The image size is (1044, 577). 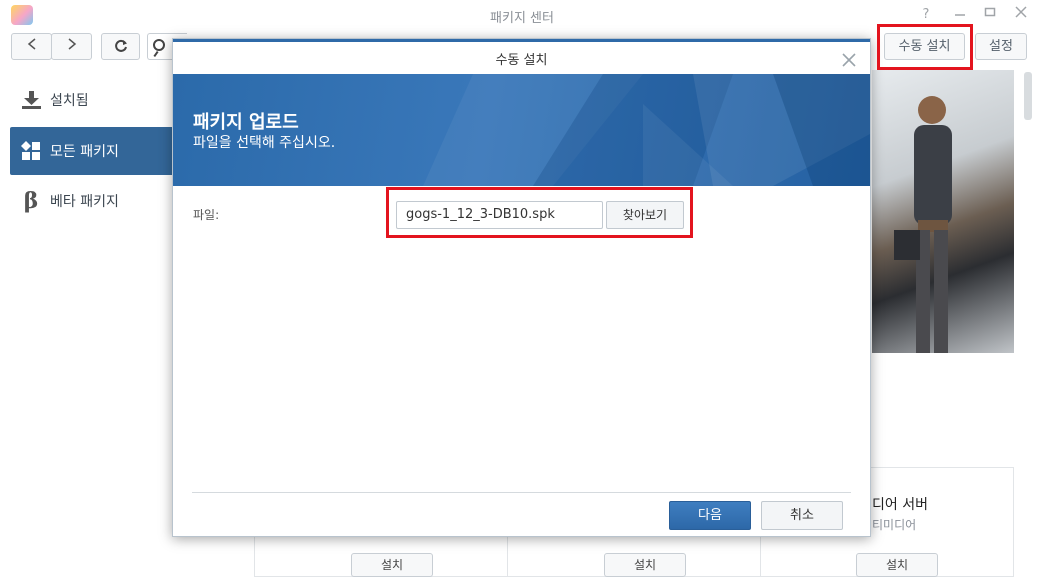 I want to click on sidebar-item-label: 베타 패키지, so click(x=84, y=202).